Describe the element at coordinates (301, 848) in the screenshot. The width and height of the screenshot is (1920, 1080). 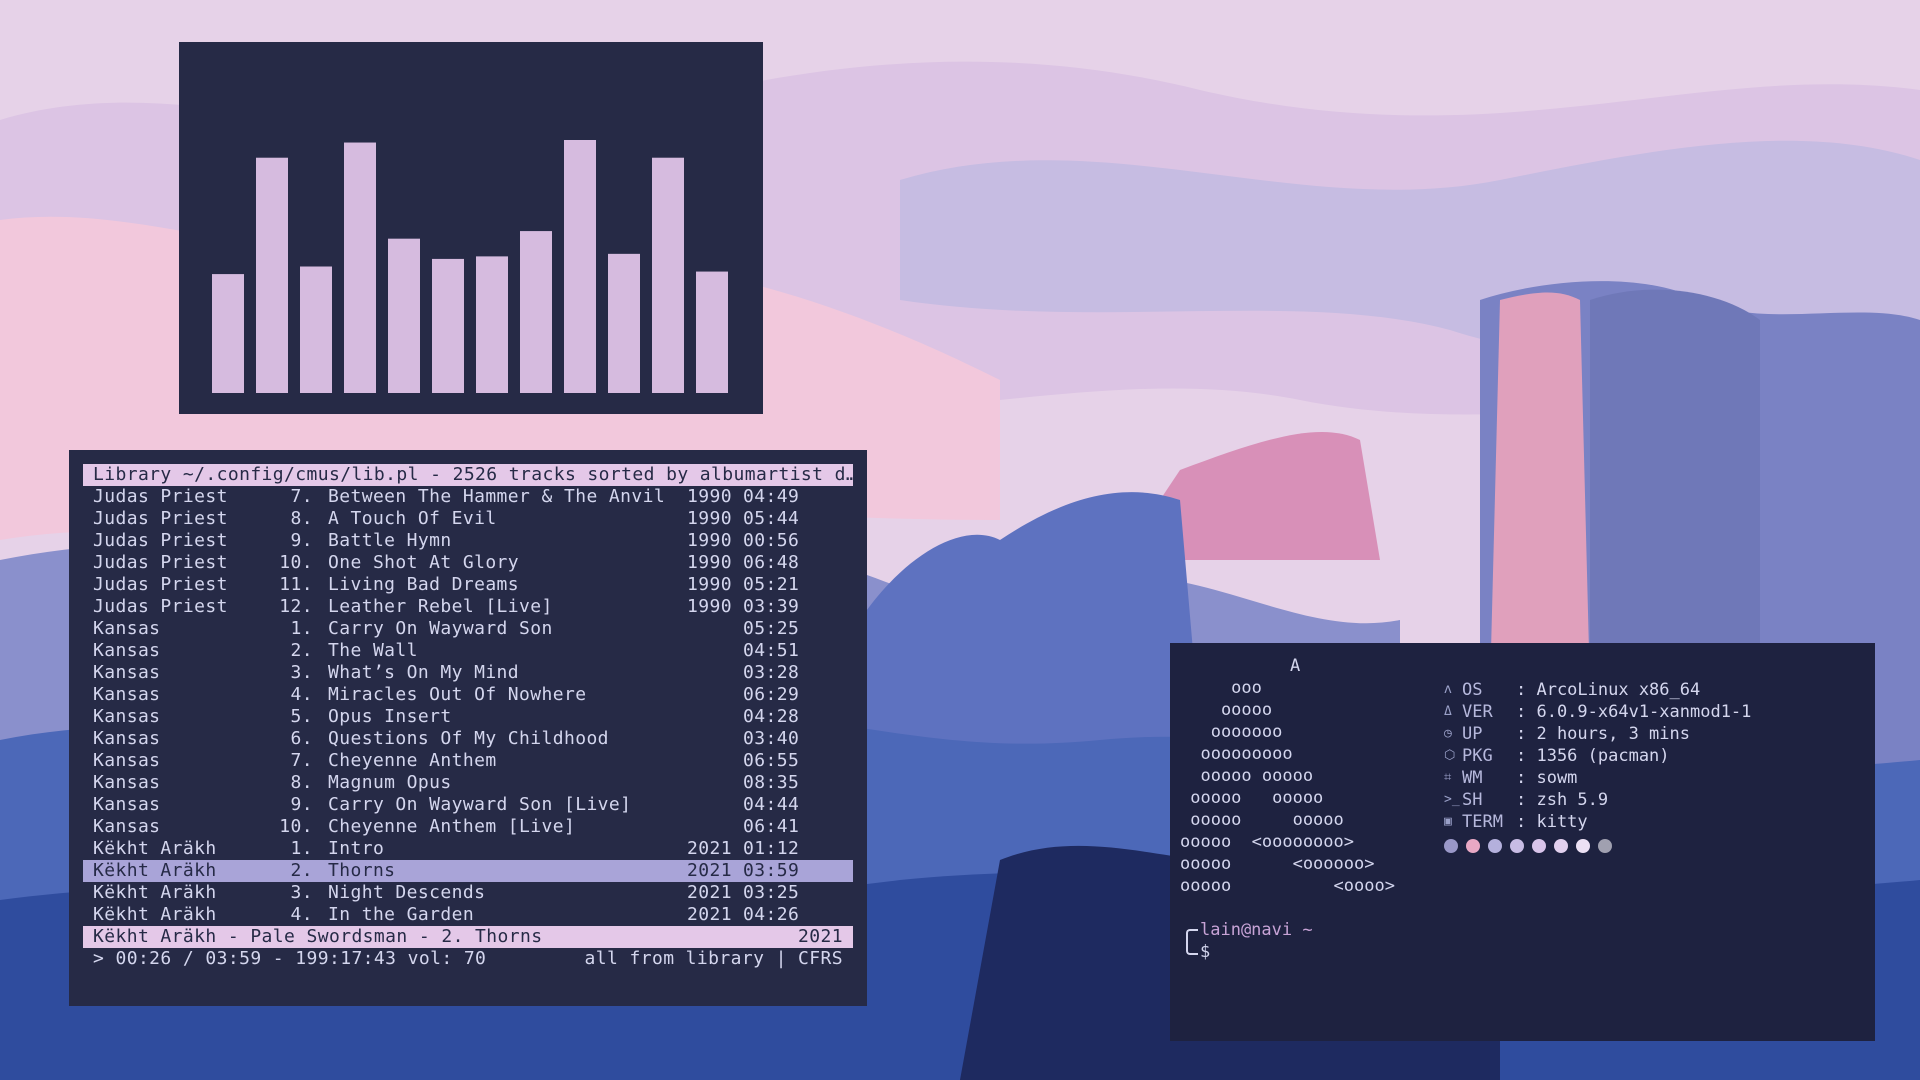
I see `track-number: 1.` at that location.